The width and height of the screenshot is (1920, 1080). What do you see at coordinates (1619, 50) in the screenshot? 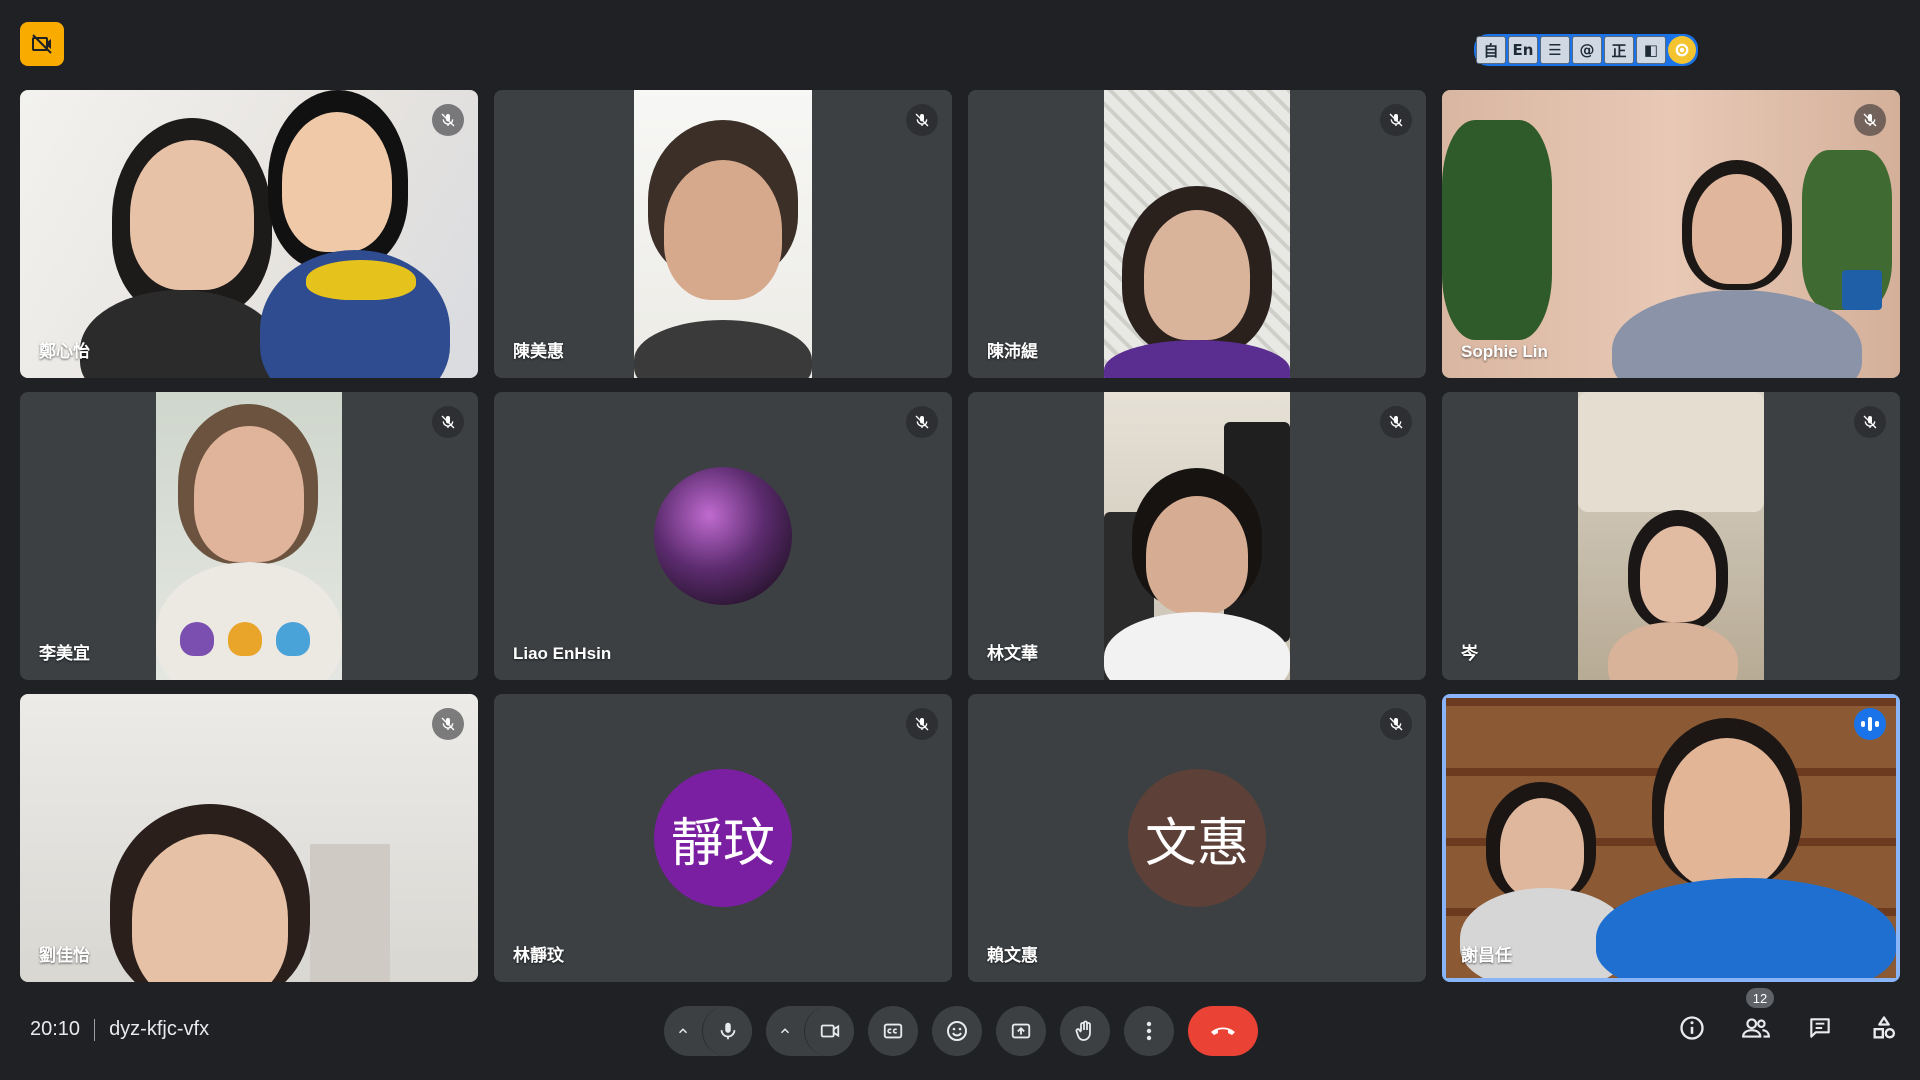
I see `ime-script-button: 正` at bounding box center [1619, 50].